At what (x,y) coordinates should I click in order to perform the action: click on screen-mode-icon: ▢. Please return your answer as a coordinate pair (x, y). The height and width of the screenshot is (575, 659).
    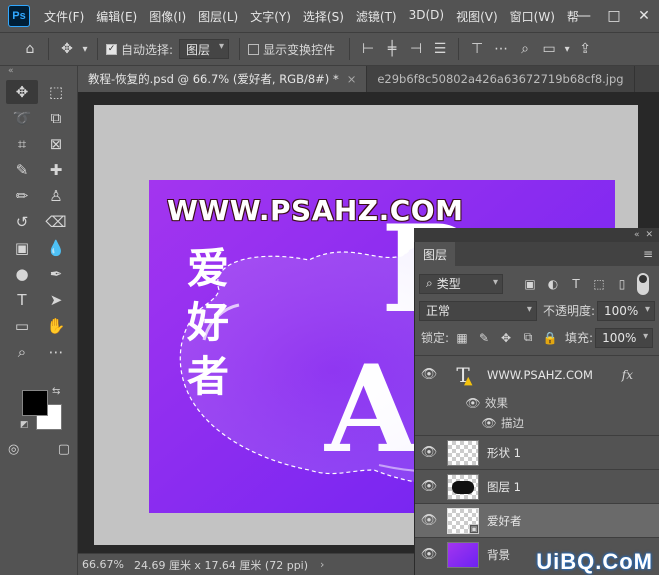
    Looking at the image, I should click on (64, 449).